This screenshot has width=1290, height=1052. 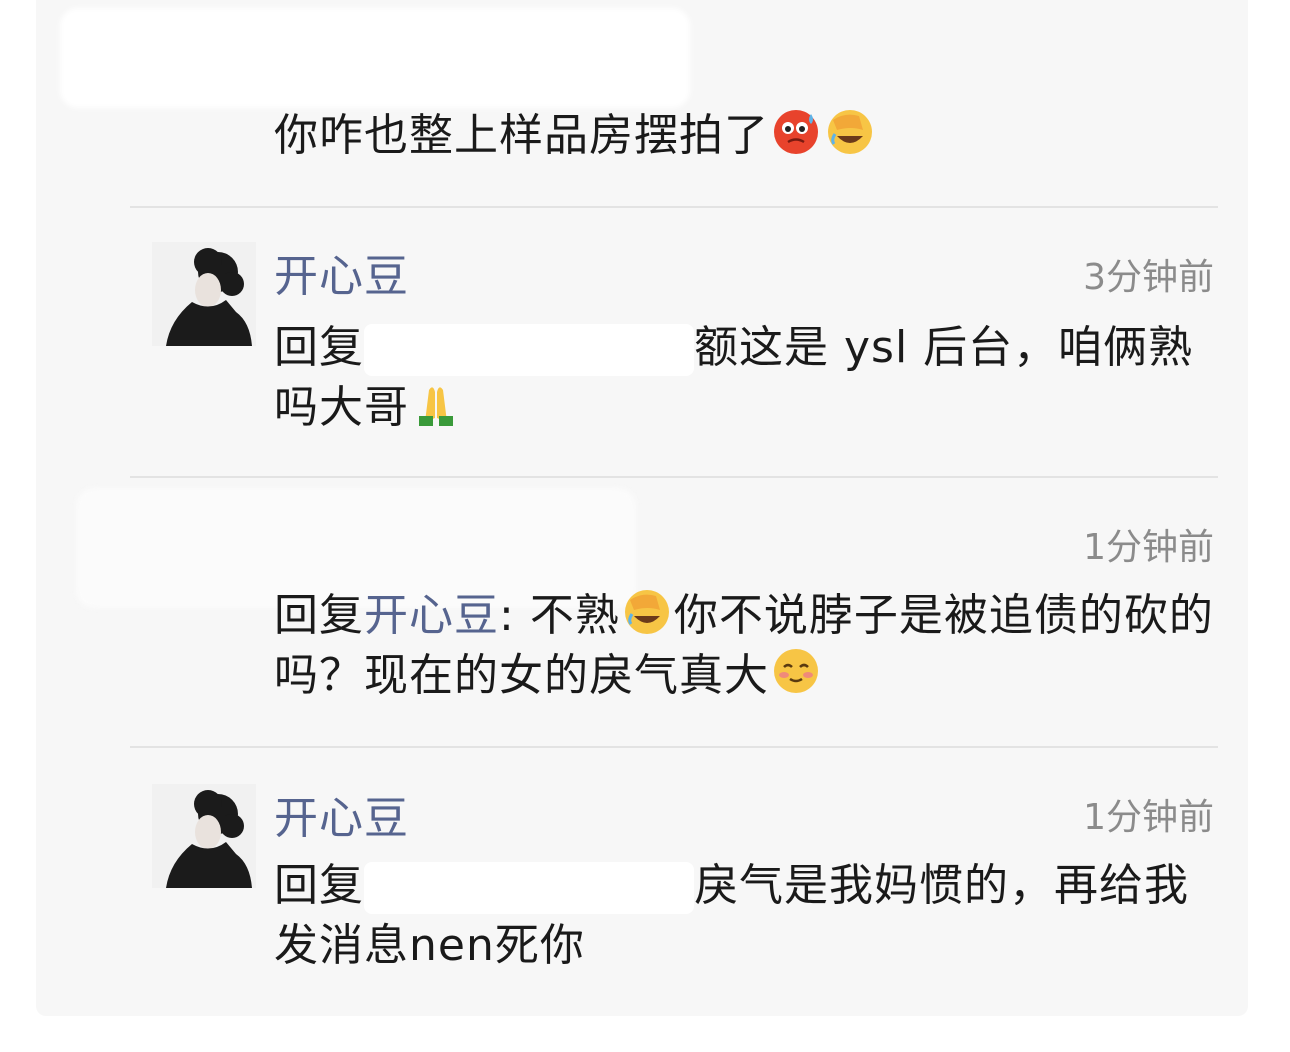 I want to click on pray-emoji, so click(x=436, y=403).